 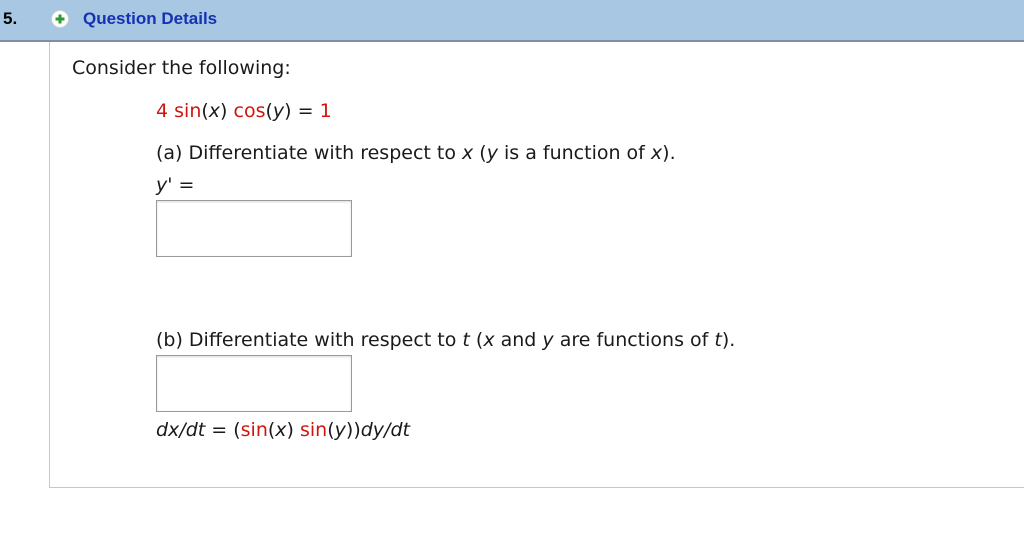 I want to click on part-b-var: x, so click(x=489, y=340).